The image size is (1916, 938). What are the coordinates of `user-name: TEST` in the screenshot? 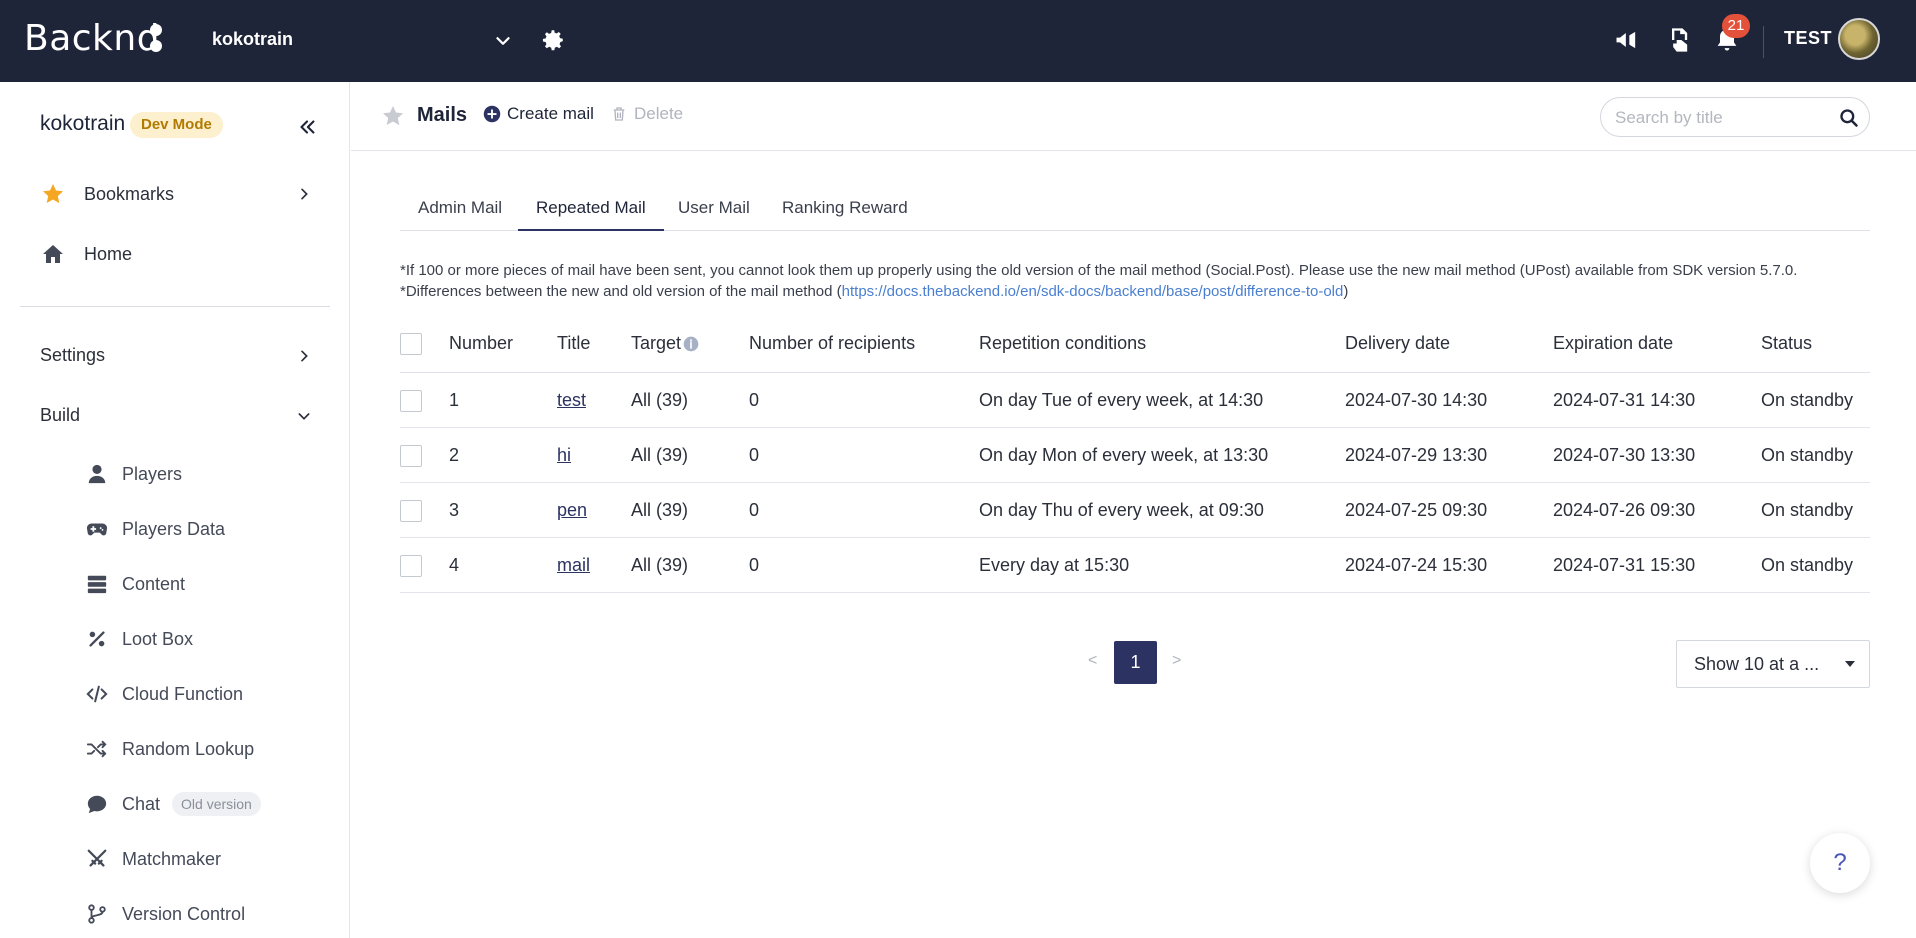 It's located at (1808, 38).